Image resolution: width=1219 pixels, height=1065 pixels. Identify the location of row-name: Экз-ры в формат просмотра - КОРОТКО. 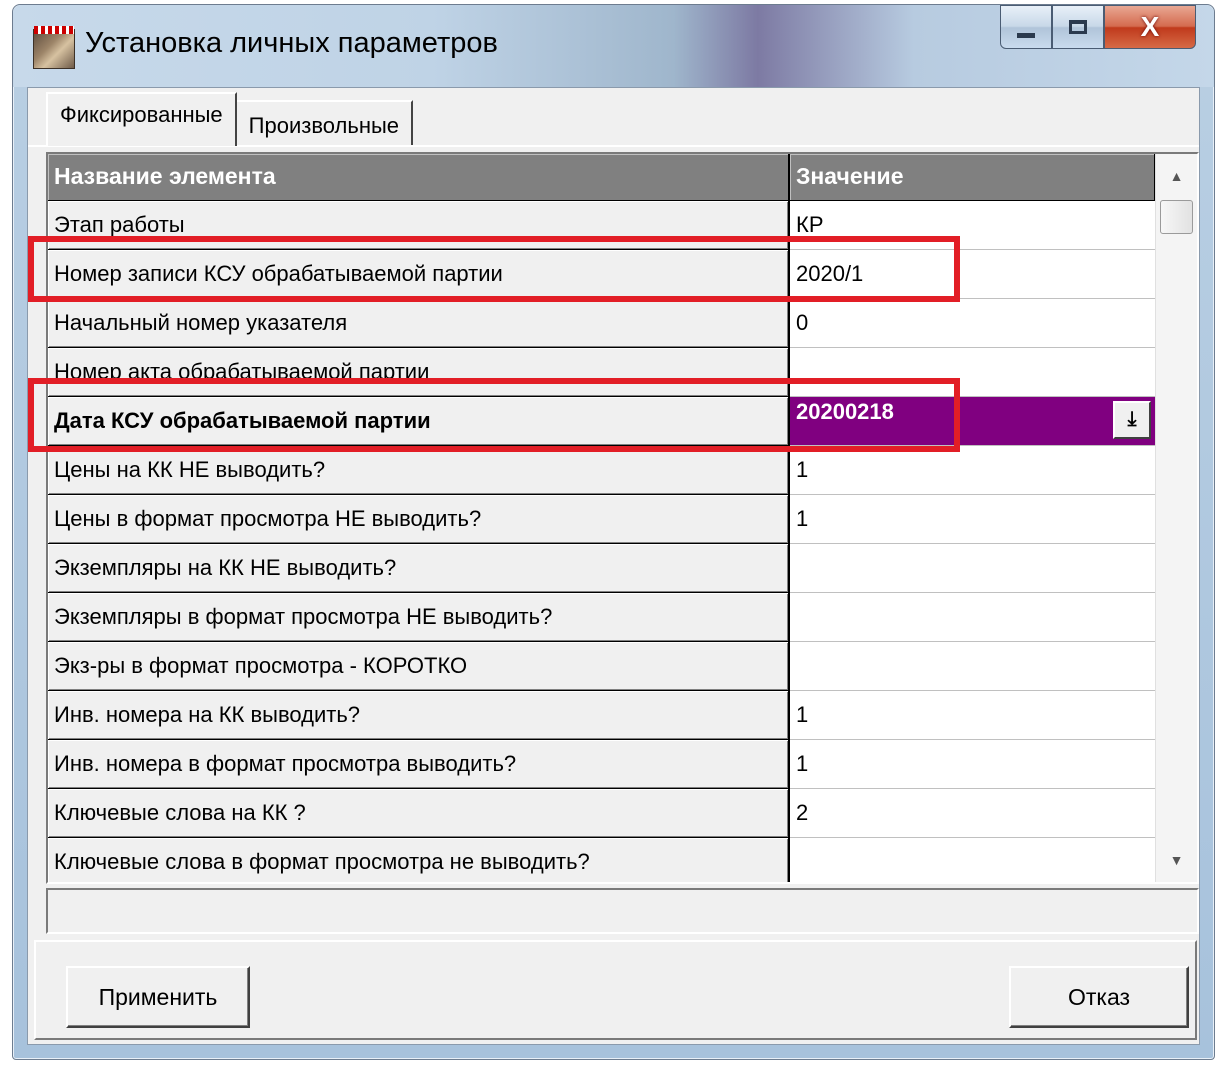
(419, 666).